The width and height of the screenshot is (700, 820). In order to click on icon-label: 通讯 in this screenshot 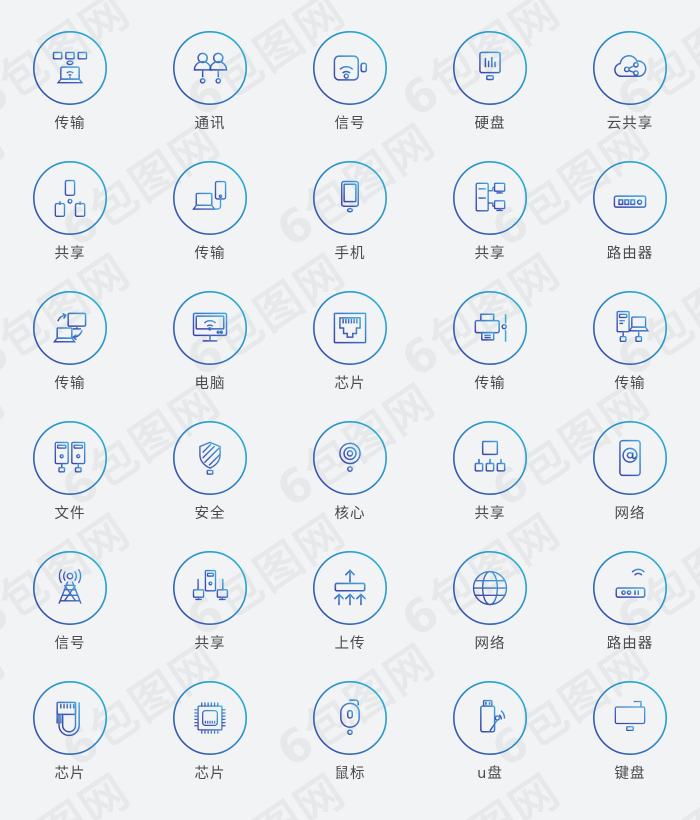, I will do `click(210, 124)`.